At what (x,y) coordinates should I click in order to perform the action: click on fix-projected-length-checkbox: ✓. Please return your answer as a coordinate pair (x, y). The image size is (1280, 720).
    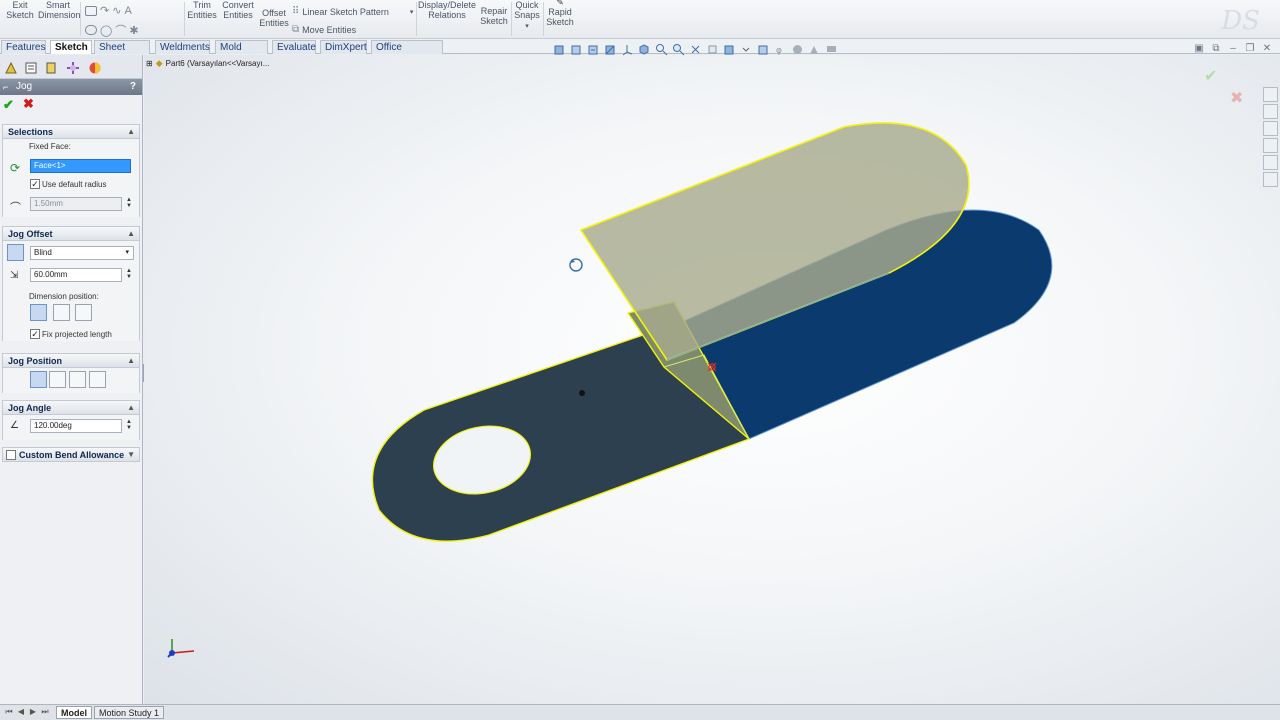
    Looking at the image, I should click on (35, 334).